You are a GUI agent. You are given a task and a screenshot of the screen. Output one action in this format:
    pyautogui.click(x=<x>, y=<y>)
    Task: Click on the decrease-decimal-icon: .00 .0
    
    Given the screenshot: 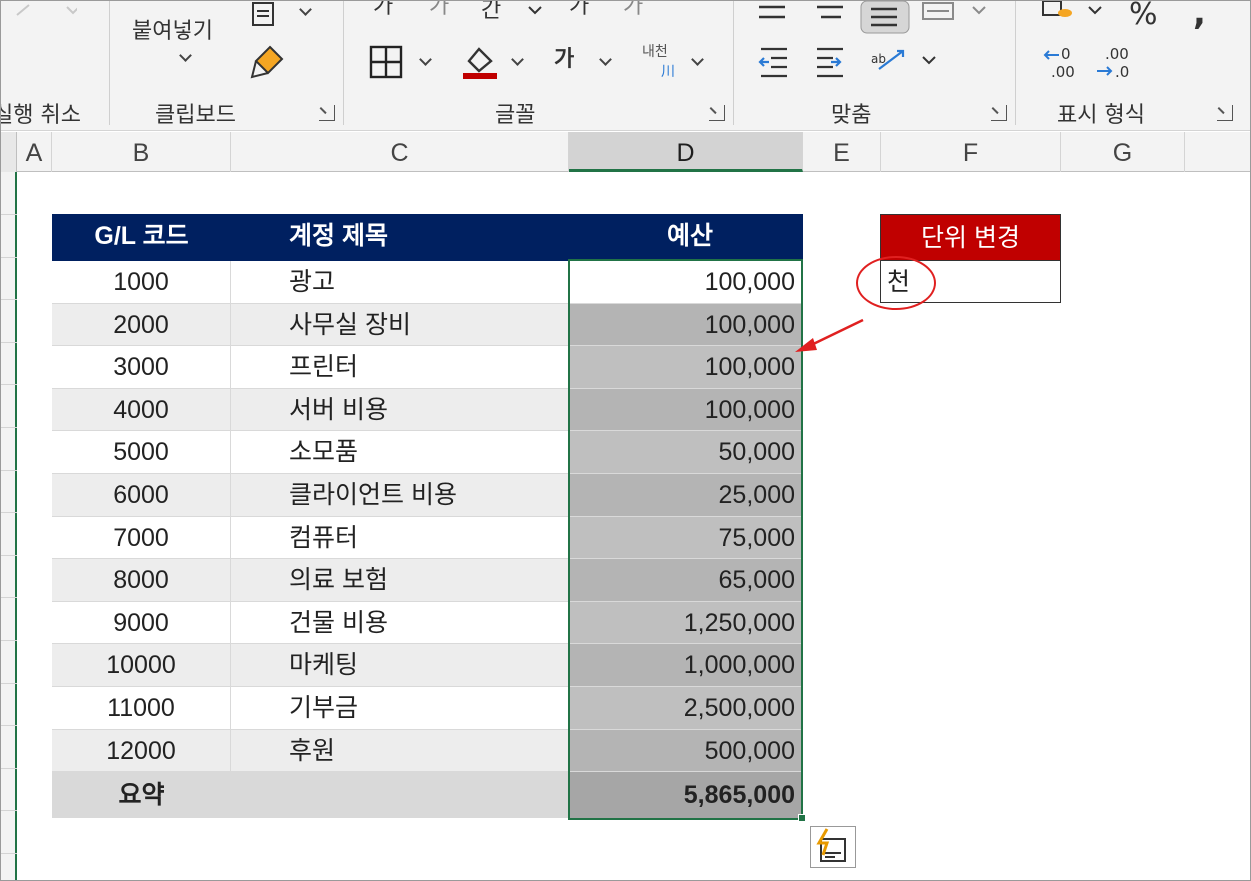 What is the action you would take?
    pyautogui.click(x=1115, y=62)
    